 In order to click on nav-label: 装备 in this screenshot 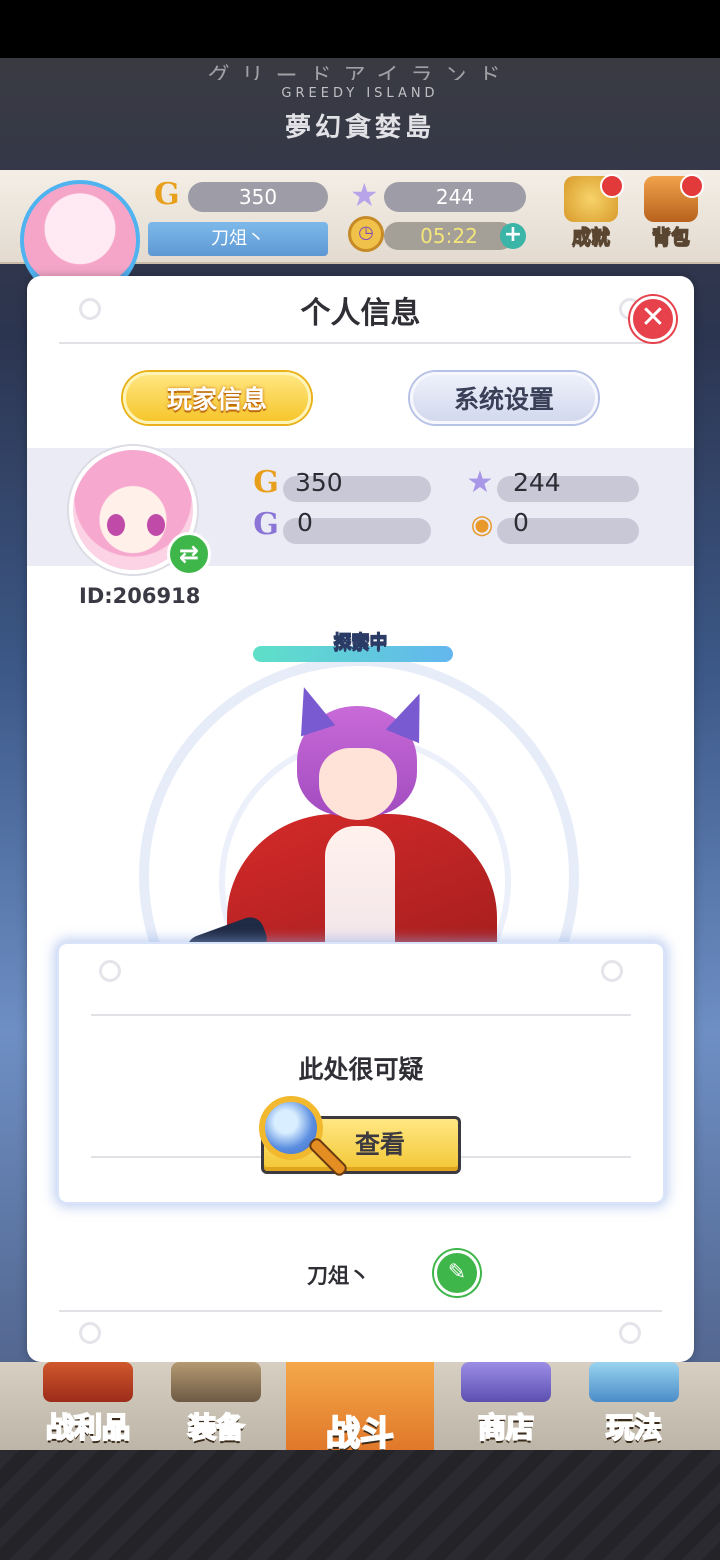, I will do `click(216, 1427)`.